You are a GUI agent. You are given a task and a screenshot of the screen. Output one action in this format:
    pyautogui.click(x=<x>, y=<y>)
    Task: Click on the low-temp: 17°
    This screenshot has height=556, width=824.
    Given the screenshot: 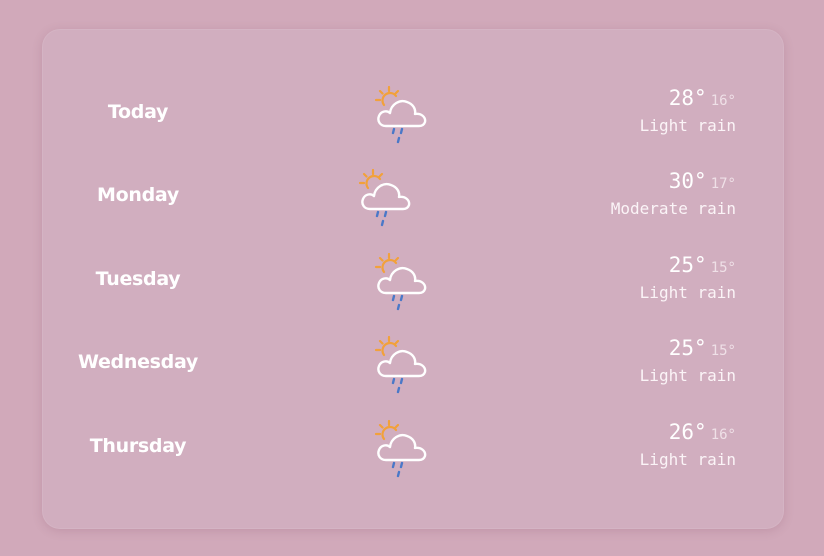 What is the action you would take?
    pyautogui.click(x=723, y=184)
    